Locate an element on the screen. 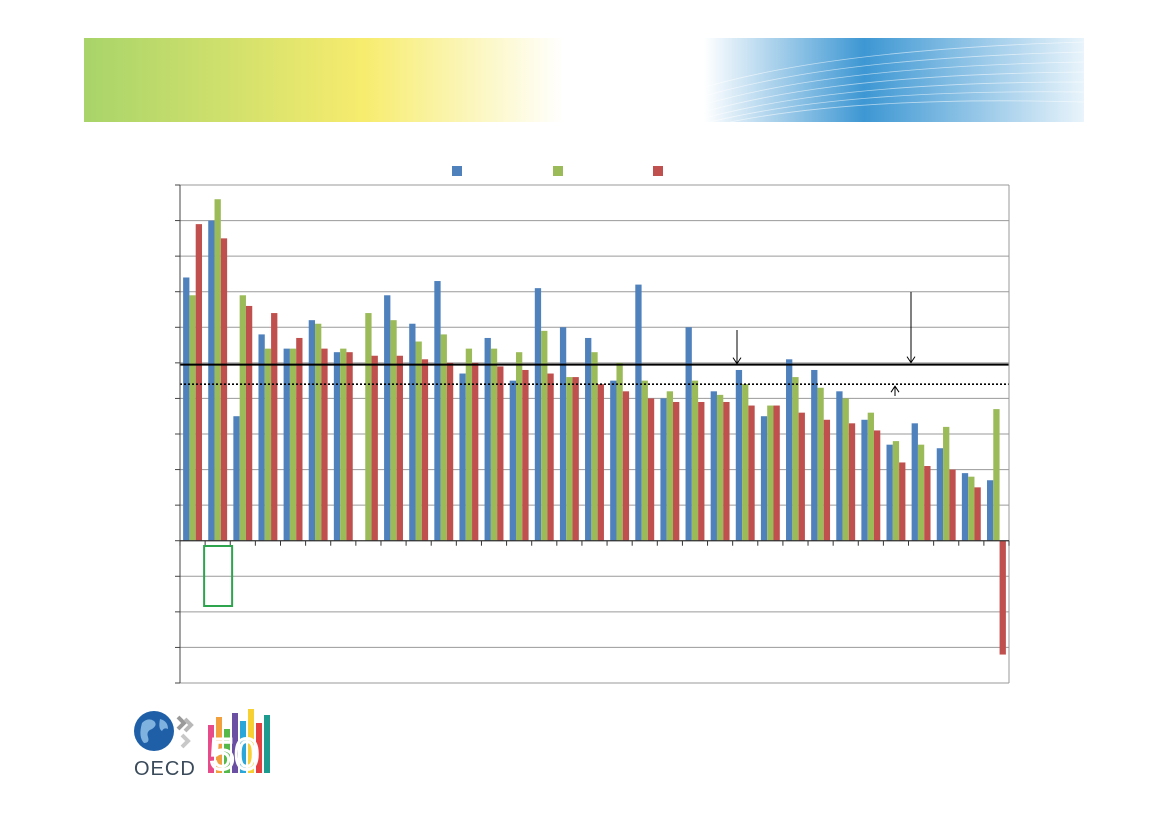  oecd-50-logo: OECD 50 is located at coordinates (202, 745).